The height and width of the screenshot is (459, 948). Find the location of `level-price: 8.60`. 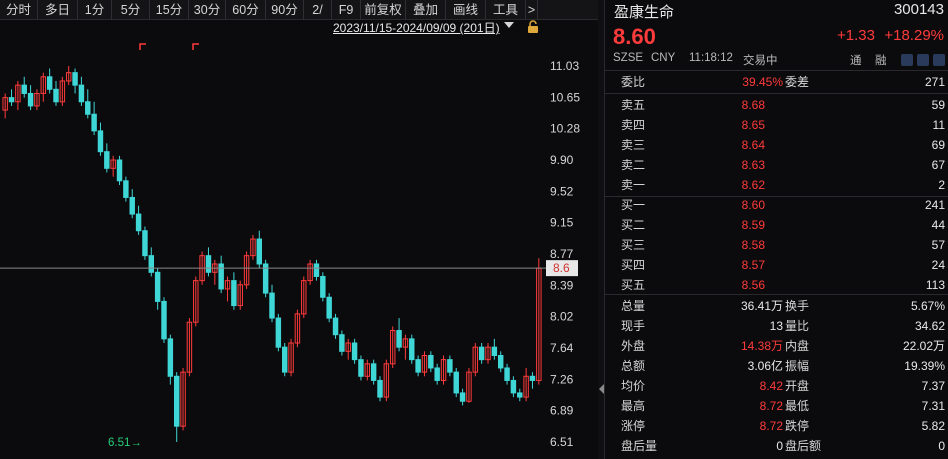

level-price: 8.60 is located at coordinates (753, 205).